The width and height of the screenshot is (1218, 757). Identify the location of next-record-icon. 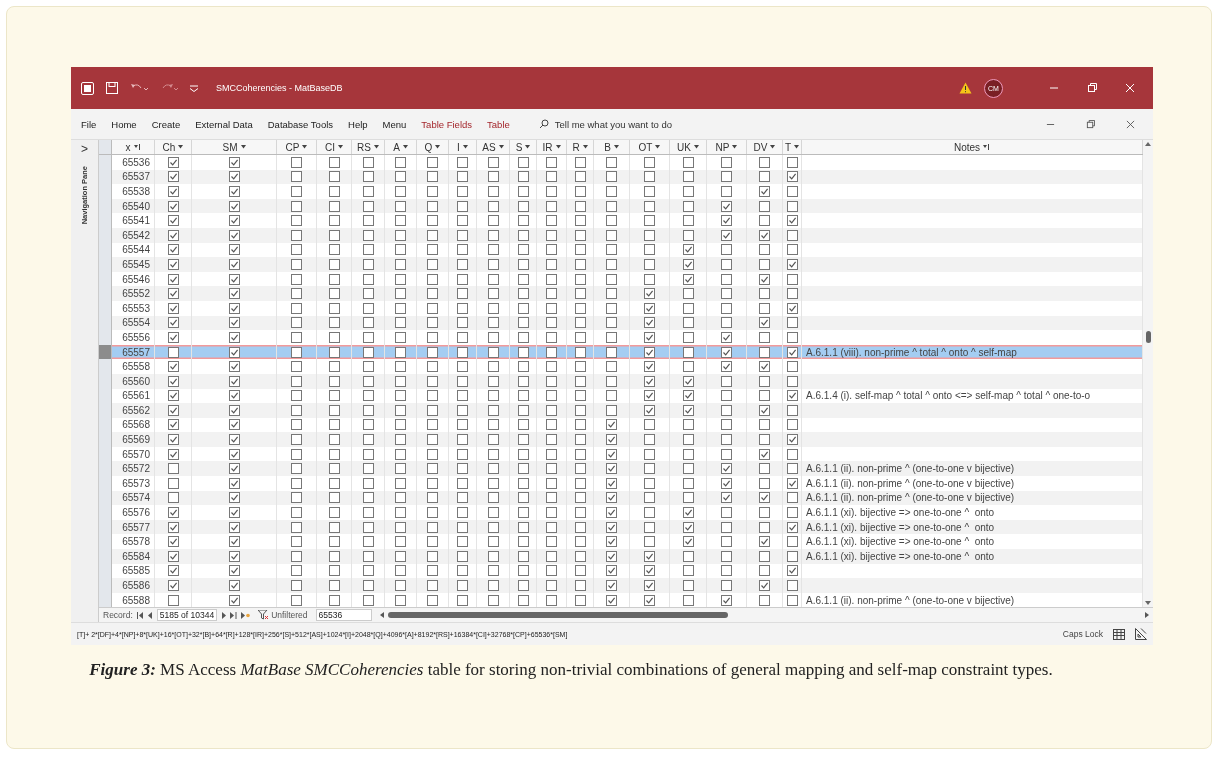
(224, 615).